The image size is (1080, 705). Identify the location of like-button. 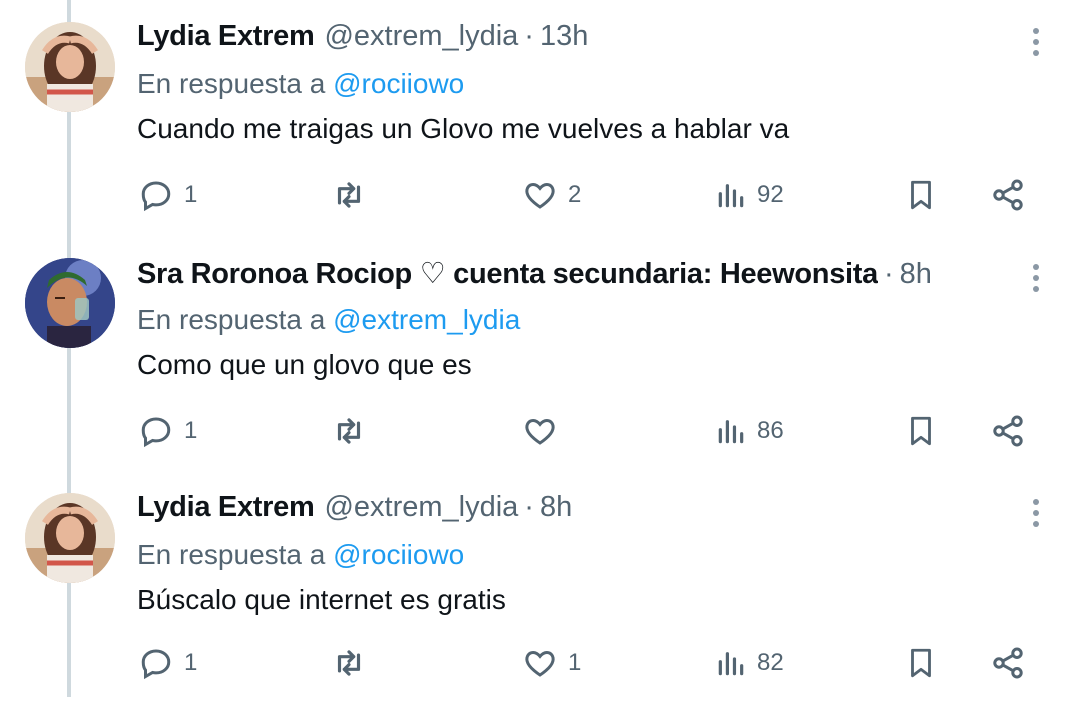
(545, 431).